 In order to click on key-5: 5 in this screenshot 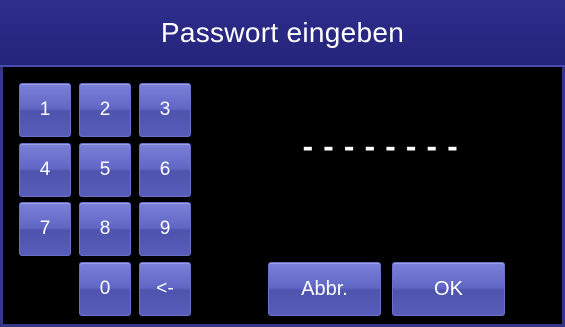, I will do `click(105, 170)`.